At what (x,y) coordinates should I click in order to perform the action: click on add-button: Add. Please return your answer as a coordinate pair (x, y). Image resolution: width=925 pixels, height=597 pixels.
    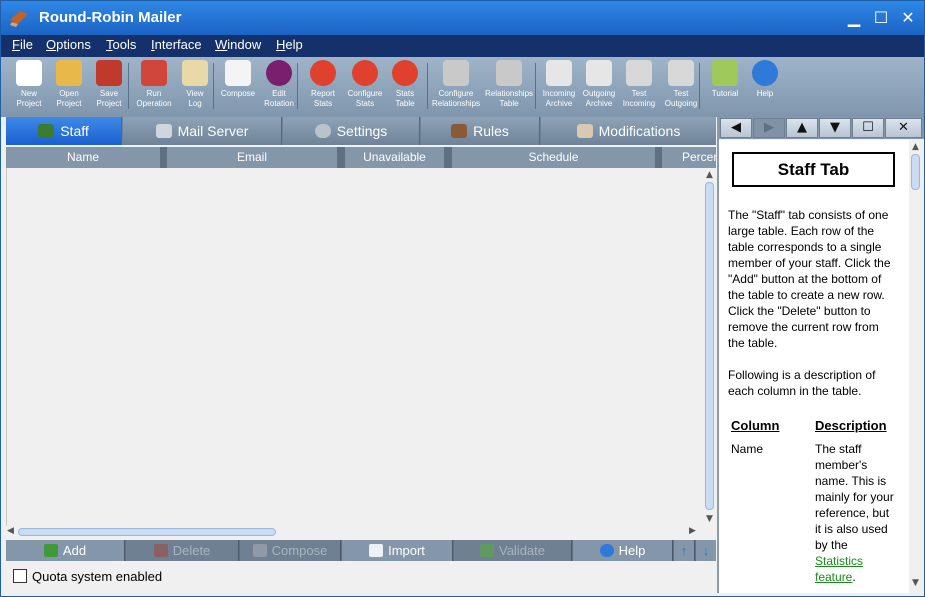
    Looking at the image, I should click on (65, 550).